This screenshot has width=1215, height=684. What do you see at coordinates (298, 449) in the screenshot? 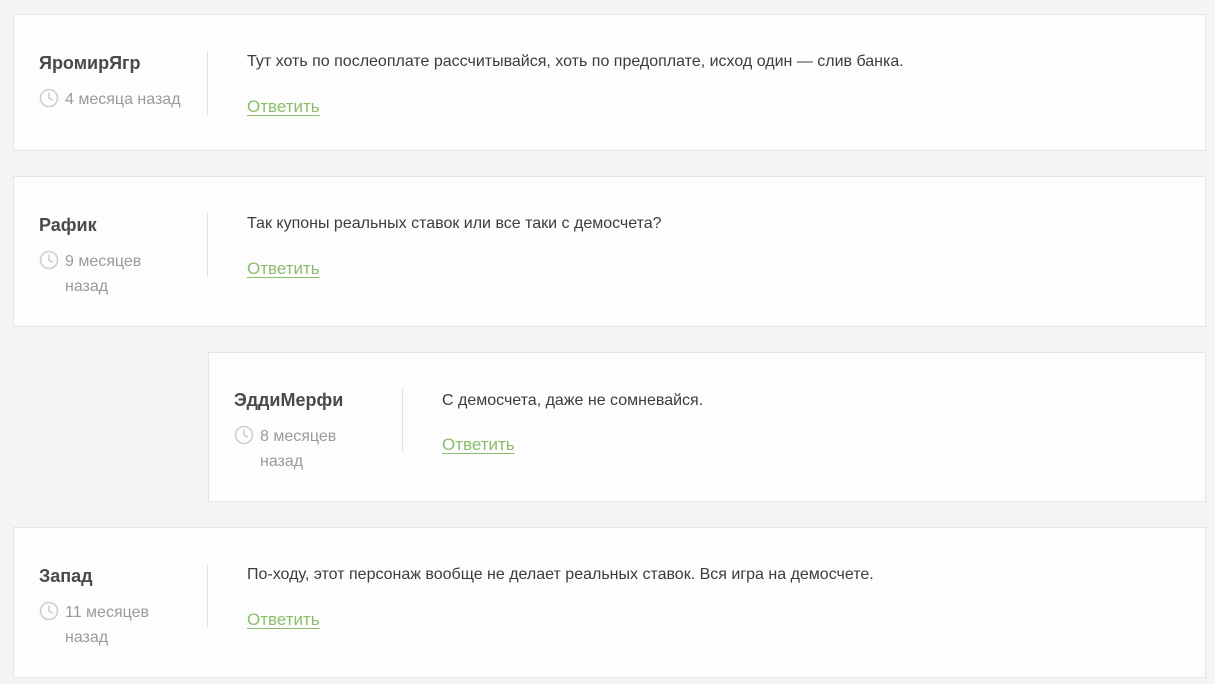
I see `comment-date: 8 месяцев назад` at bounding box center [298, 449].